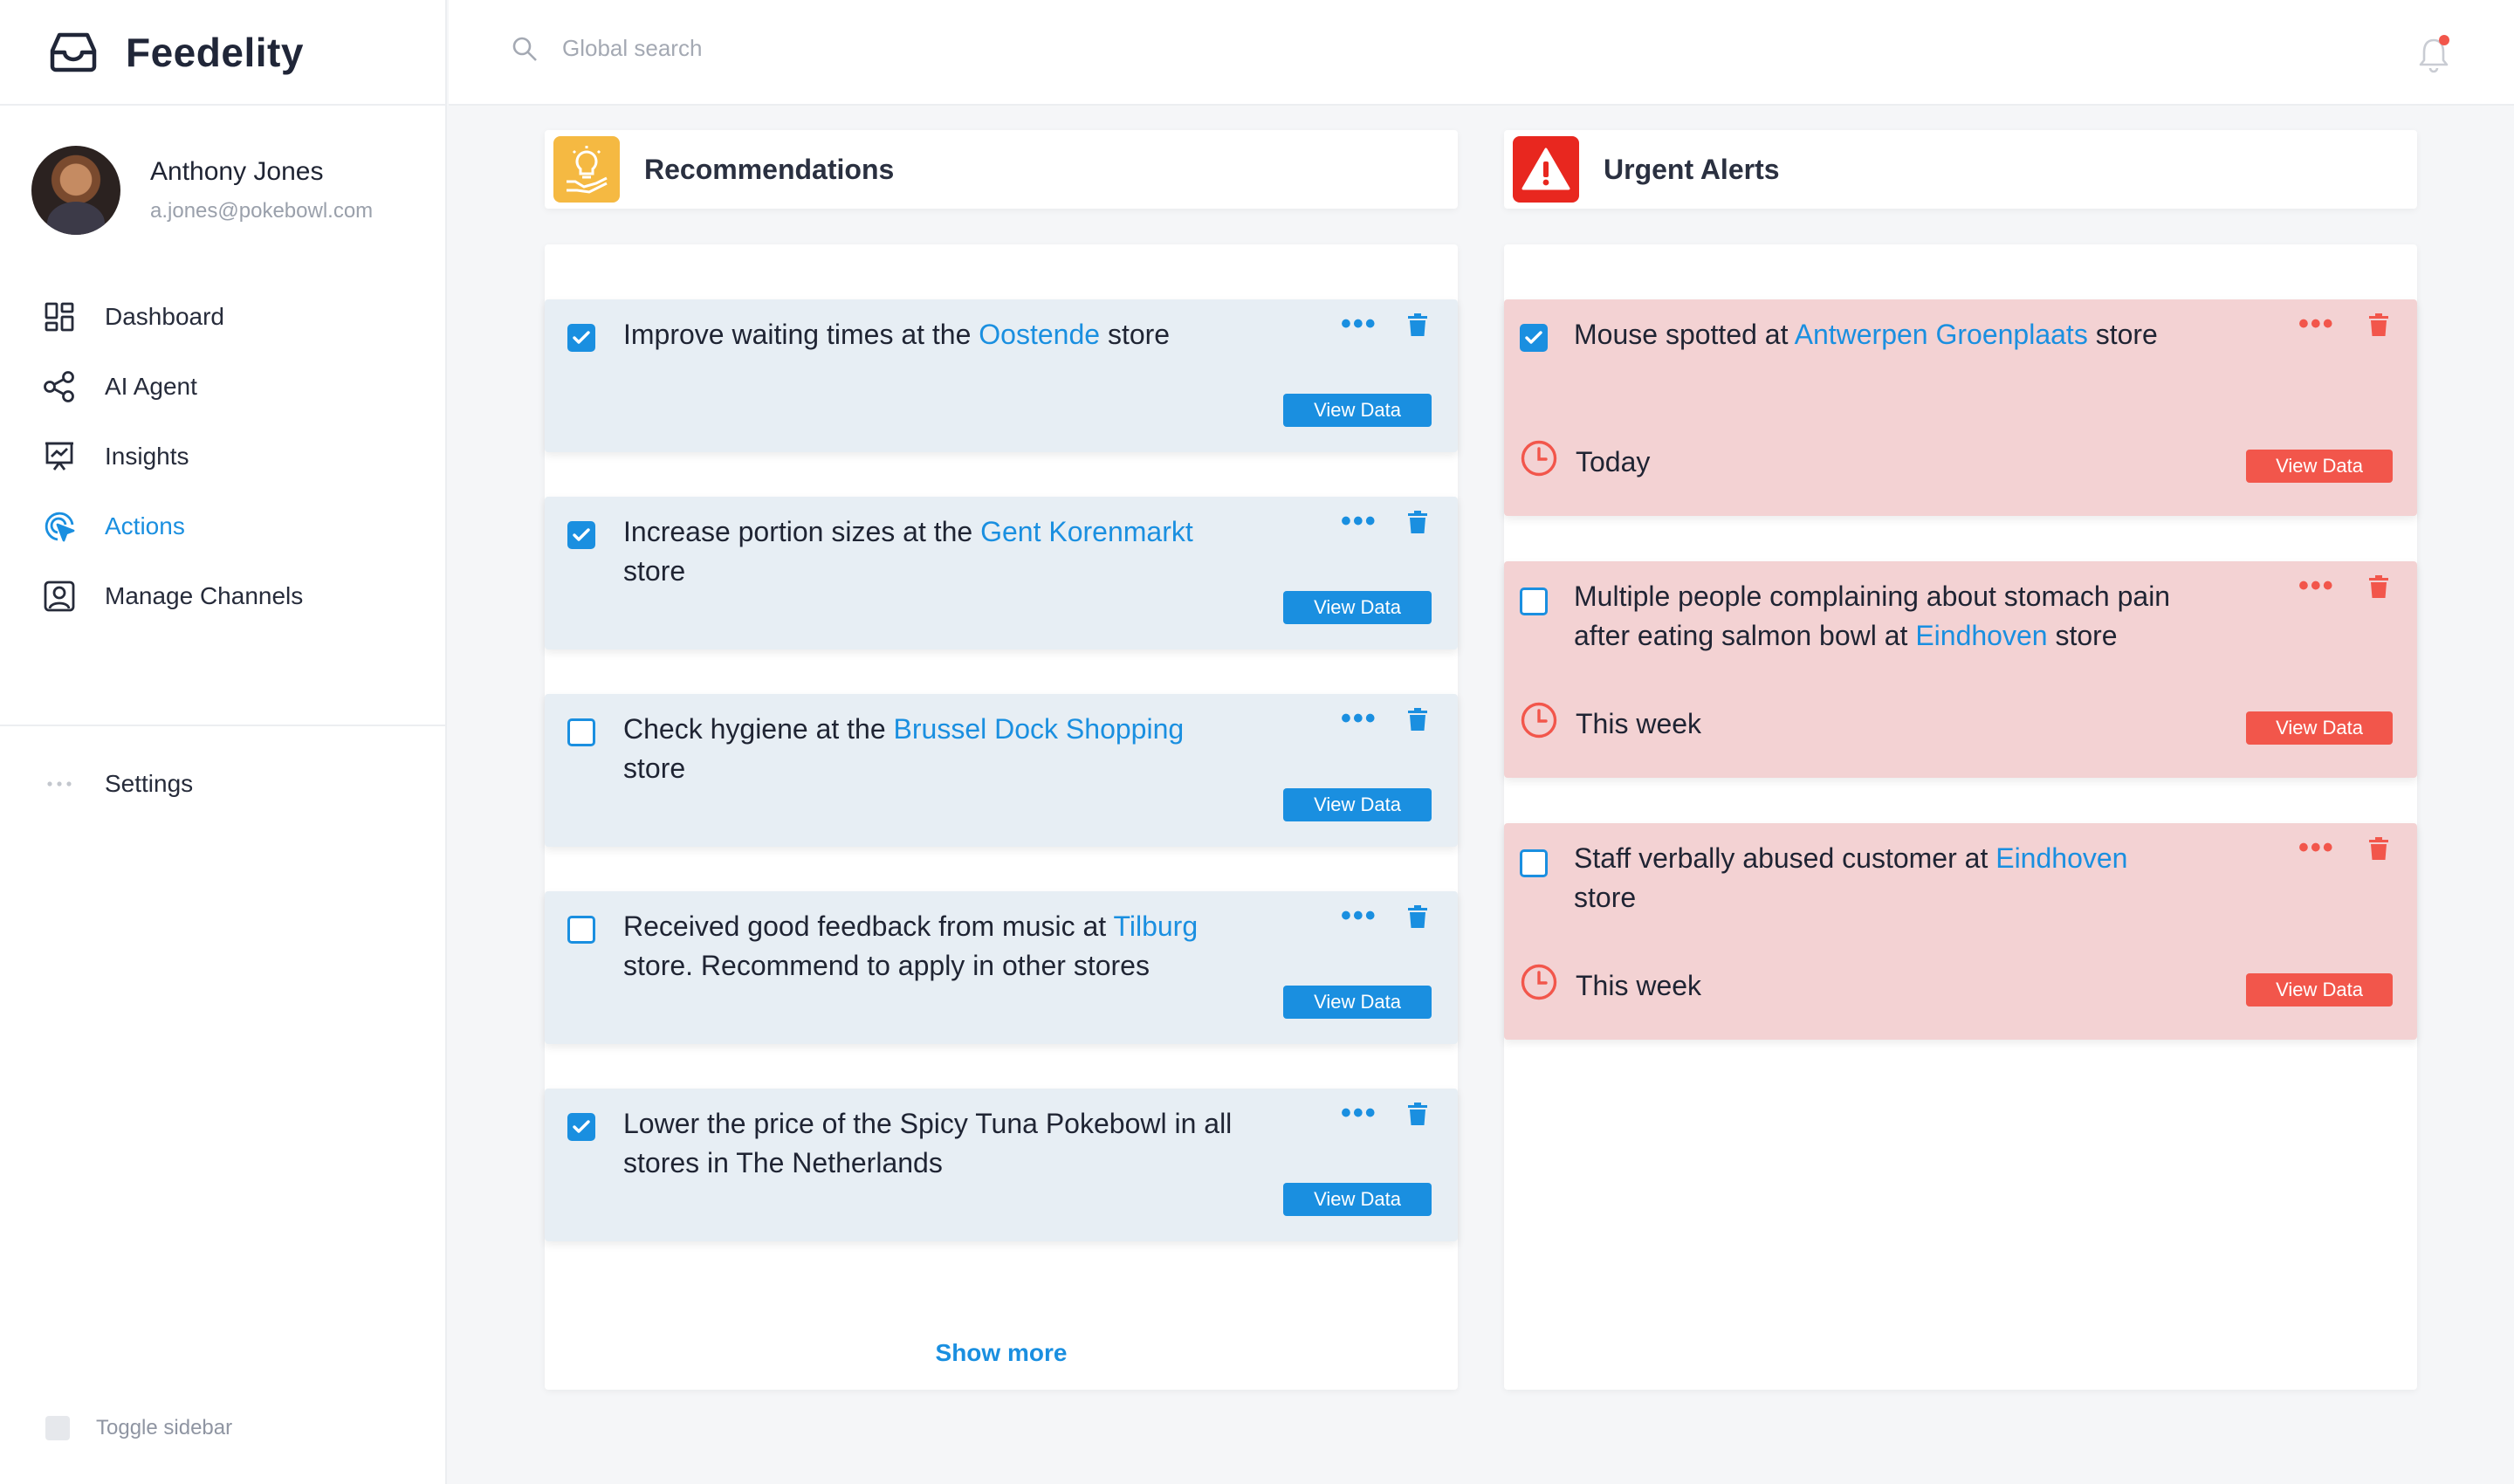 The height and width of the screenshot is (1484, 2514). What do you see at coordinates (75, 191) in the screenshot?
I see `avatar` at bounding box center [75, 191].